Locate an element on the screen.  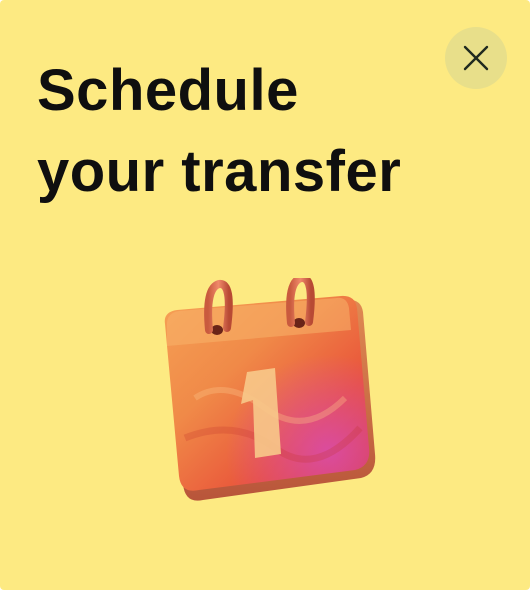
title-line-2: your transfer is located at coordinates (219, 172).